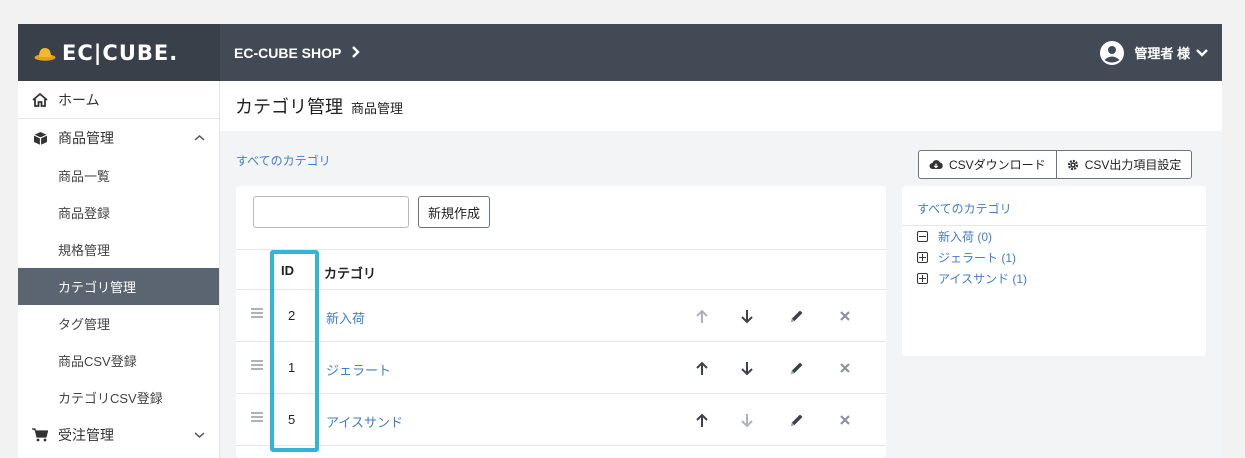  What do you see at coordinates (118, 397) in the screenshot?
I see `sidebar-item-category-csv: カテゴリCSV登録` at bounding box center [118, 397].